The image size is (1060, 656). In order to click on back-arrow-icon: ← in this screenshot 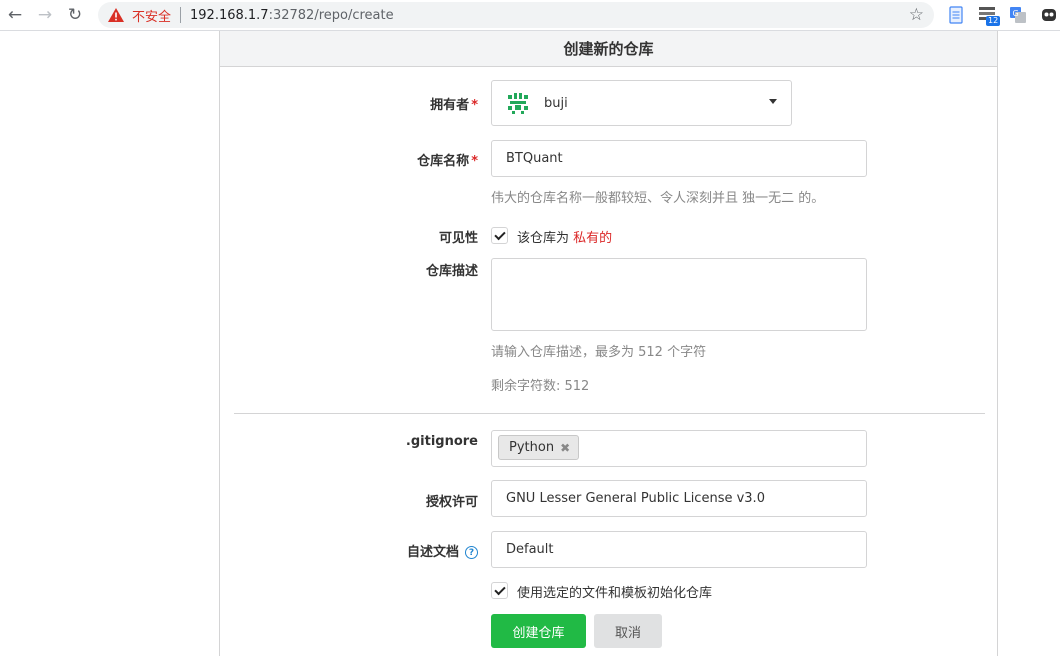, I will do `click(15, 15)`.